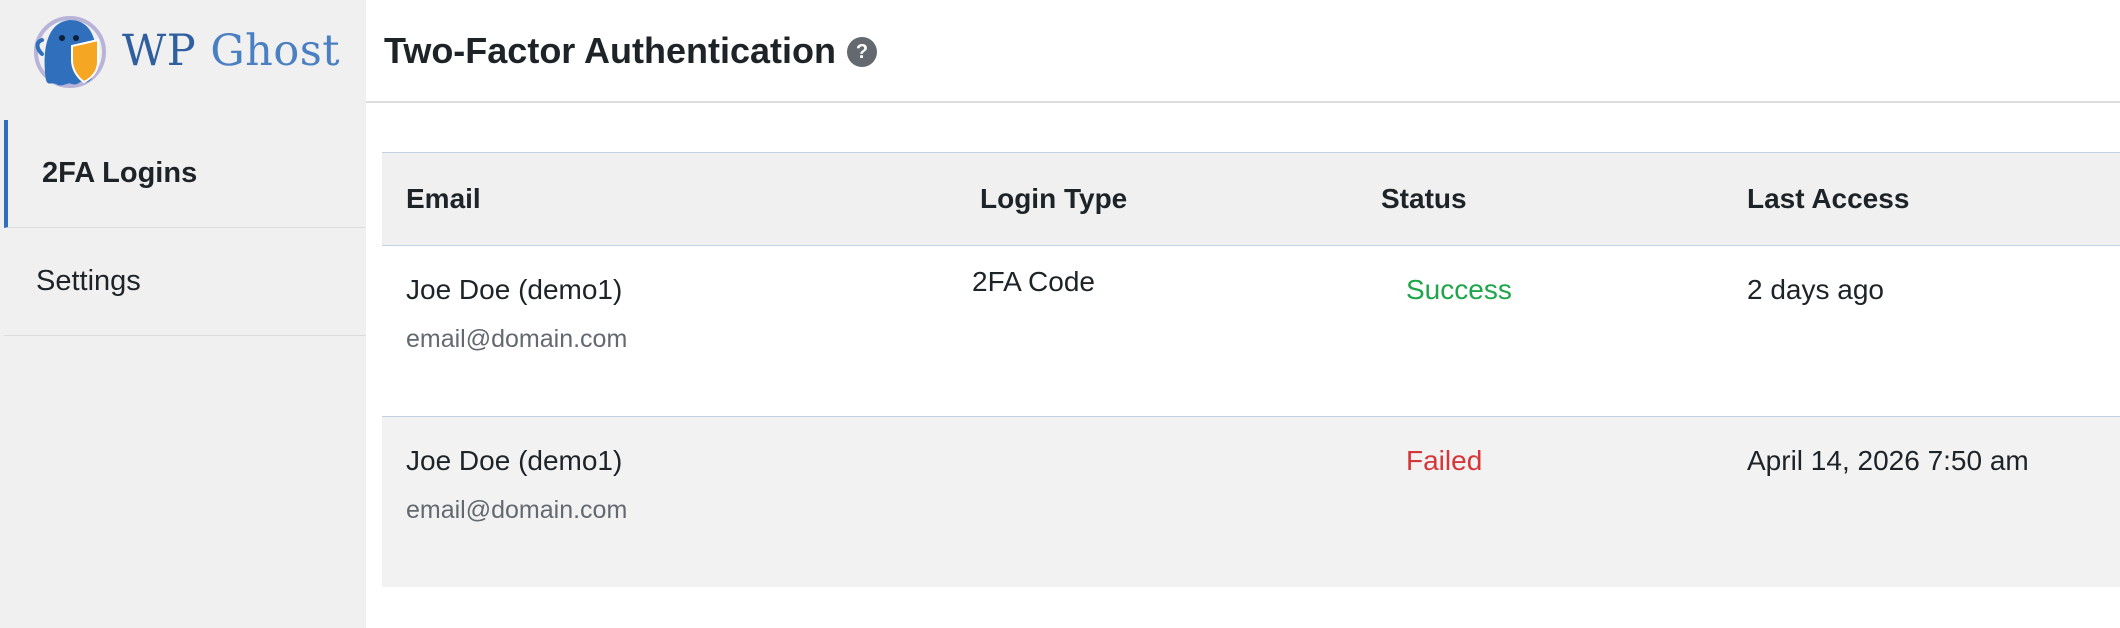 This screenshot has width=2120, height=628. I want to click on sidebar-item-settings: Settings, so click(185, 282).